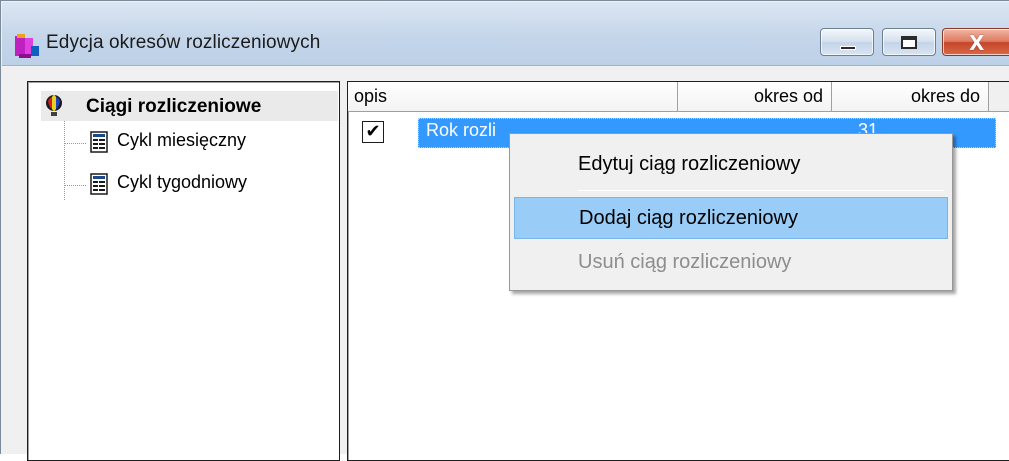 The height and width of the screenshot is (461, 1009). I want to click on menu-separator, so click(761, 190).